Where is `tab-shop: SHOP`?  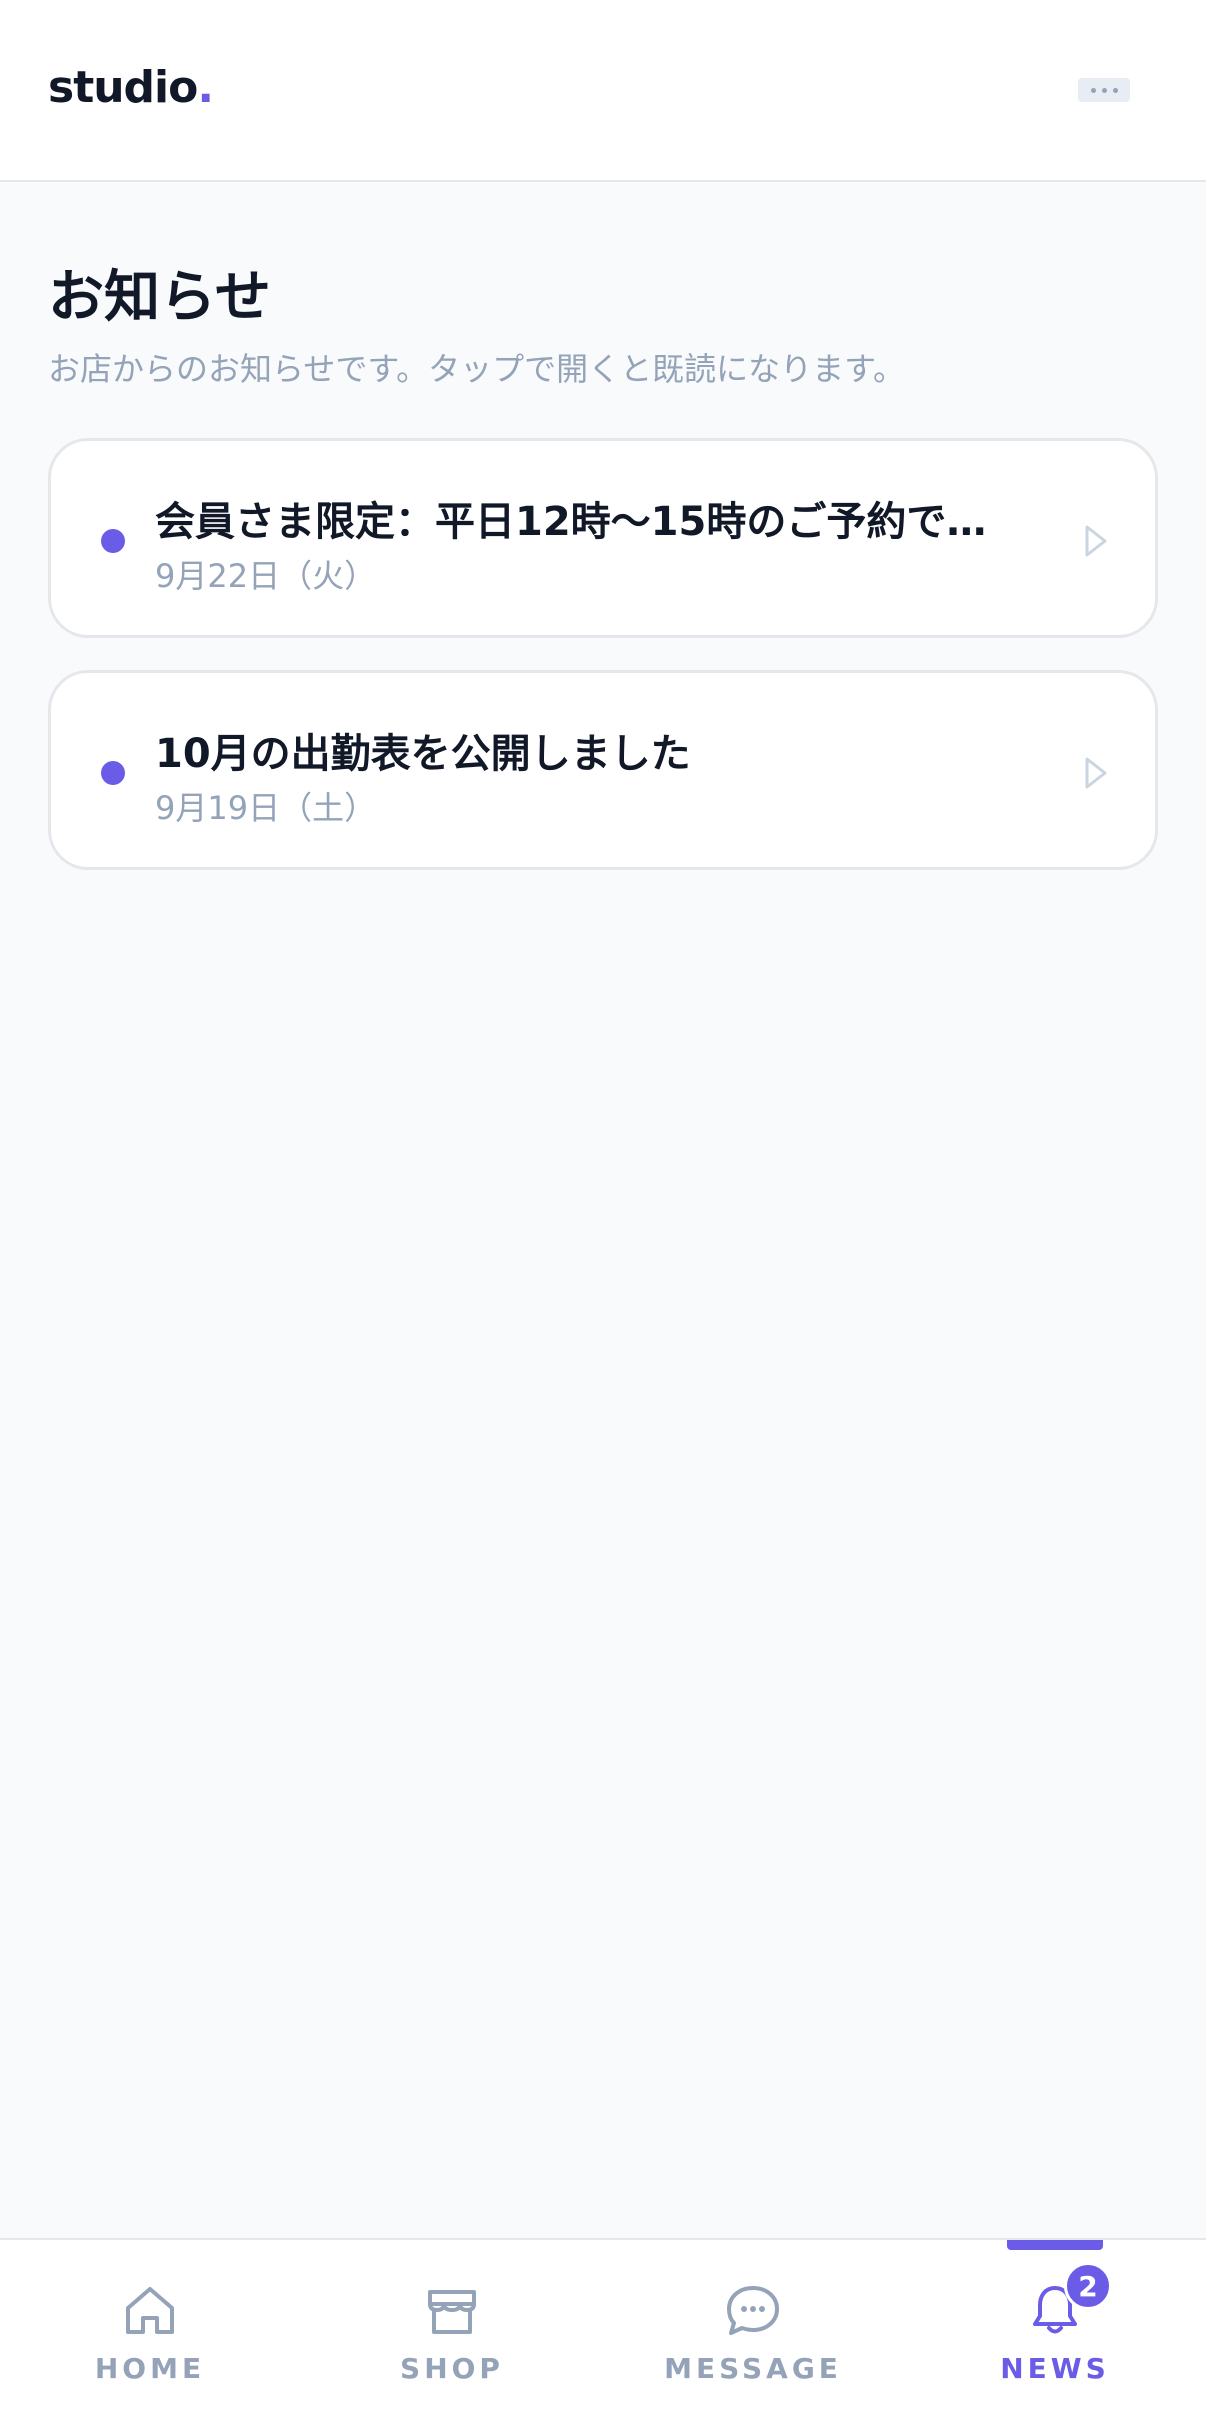
tab-shop: SHOP is located at coordinates (452, 2336).